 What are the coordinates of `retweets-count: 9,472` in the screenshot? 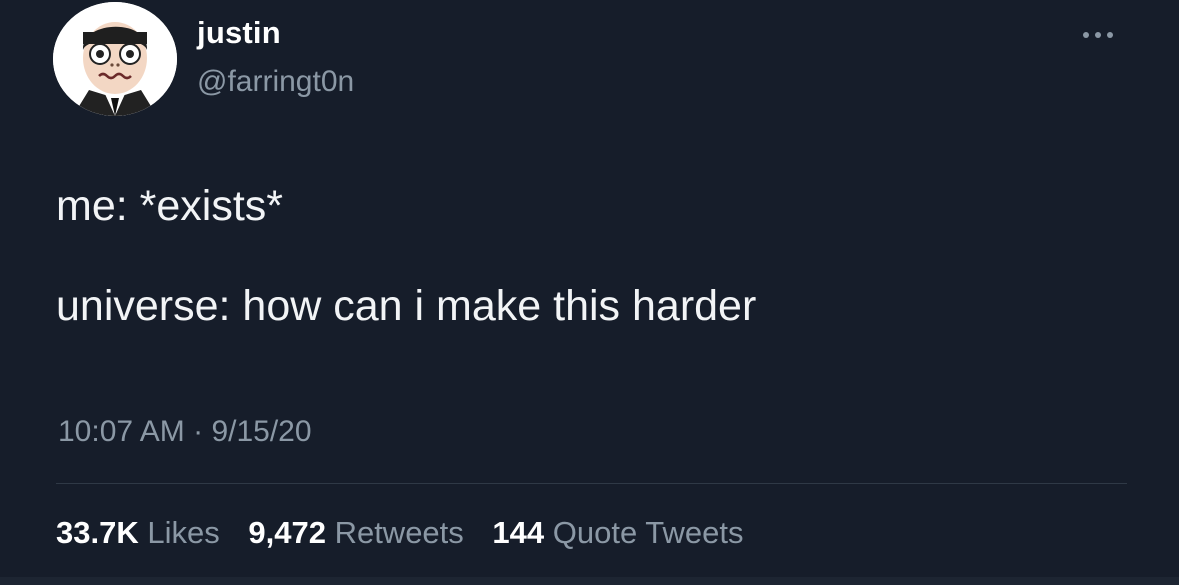 It's located at (287, 532).